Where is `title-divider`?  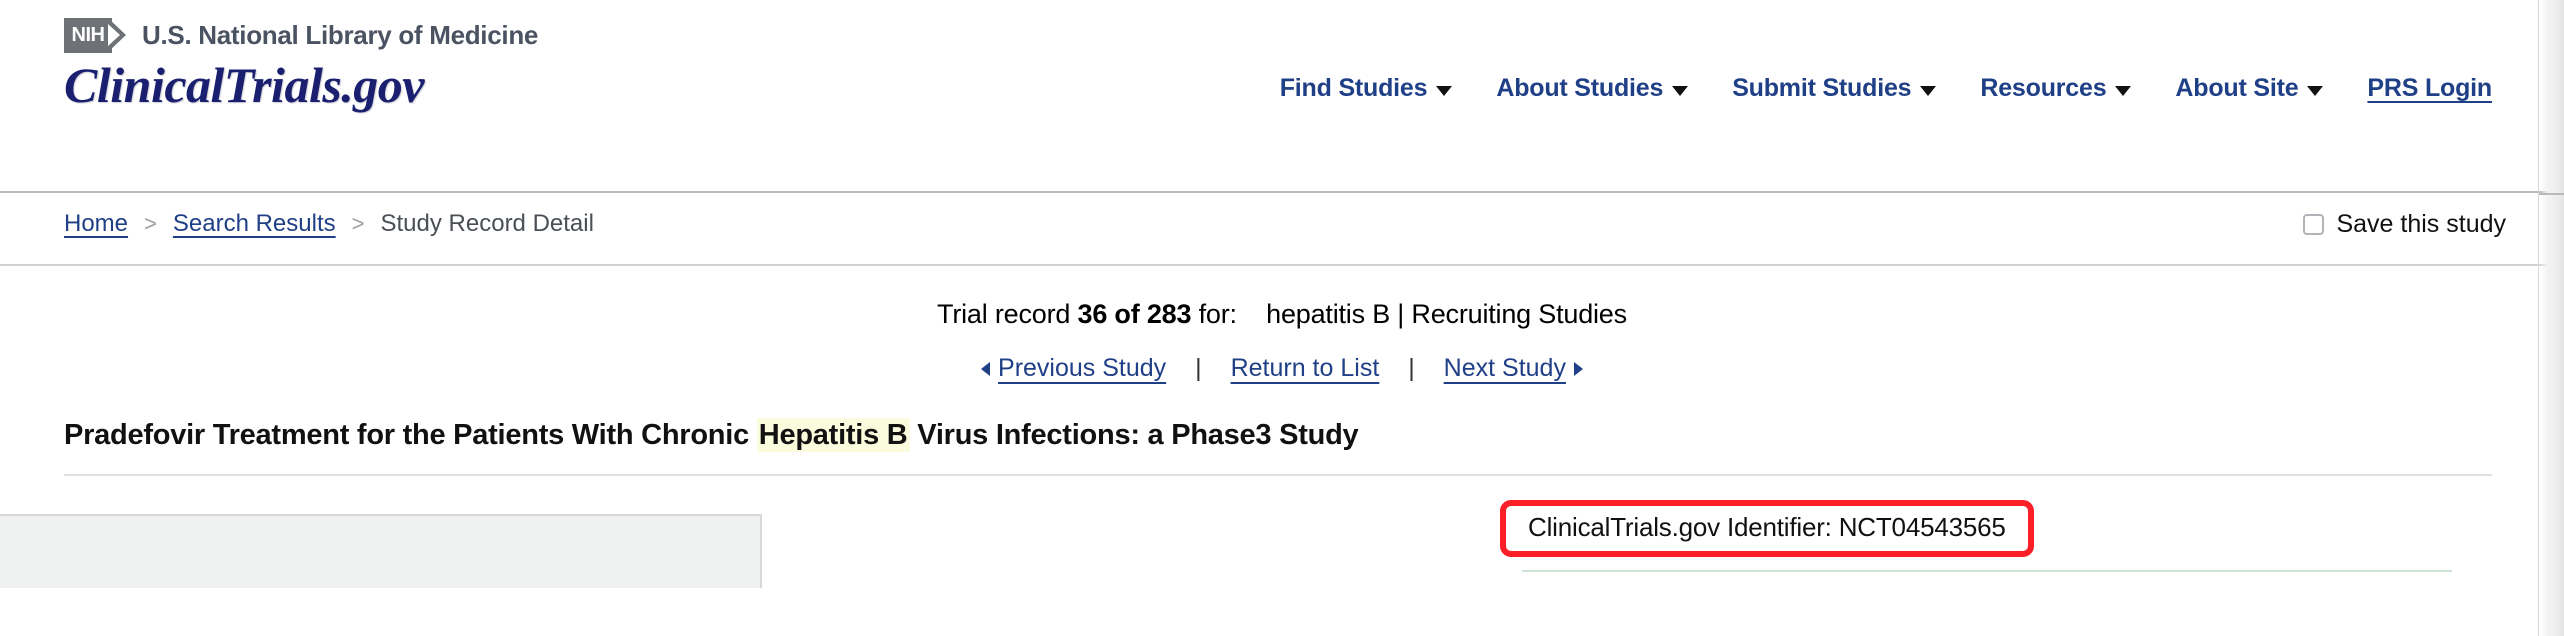 title-divider is located at coordinates (1278, 475).